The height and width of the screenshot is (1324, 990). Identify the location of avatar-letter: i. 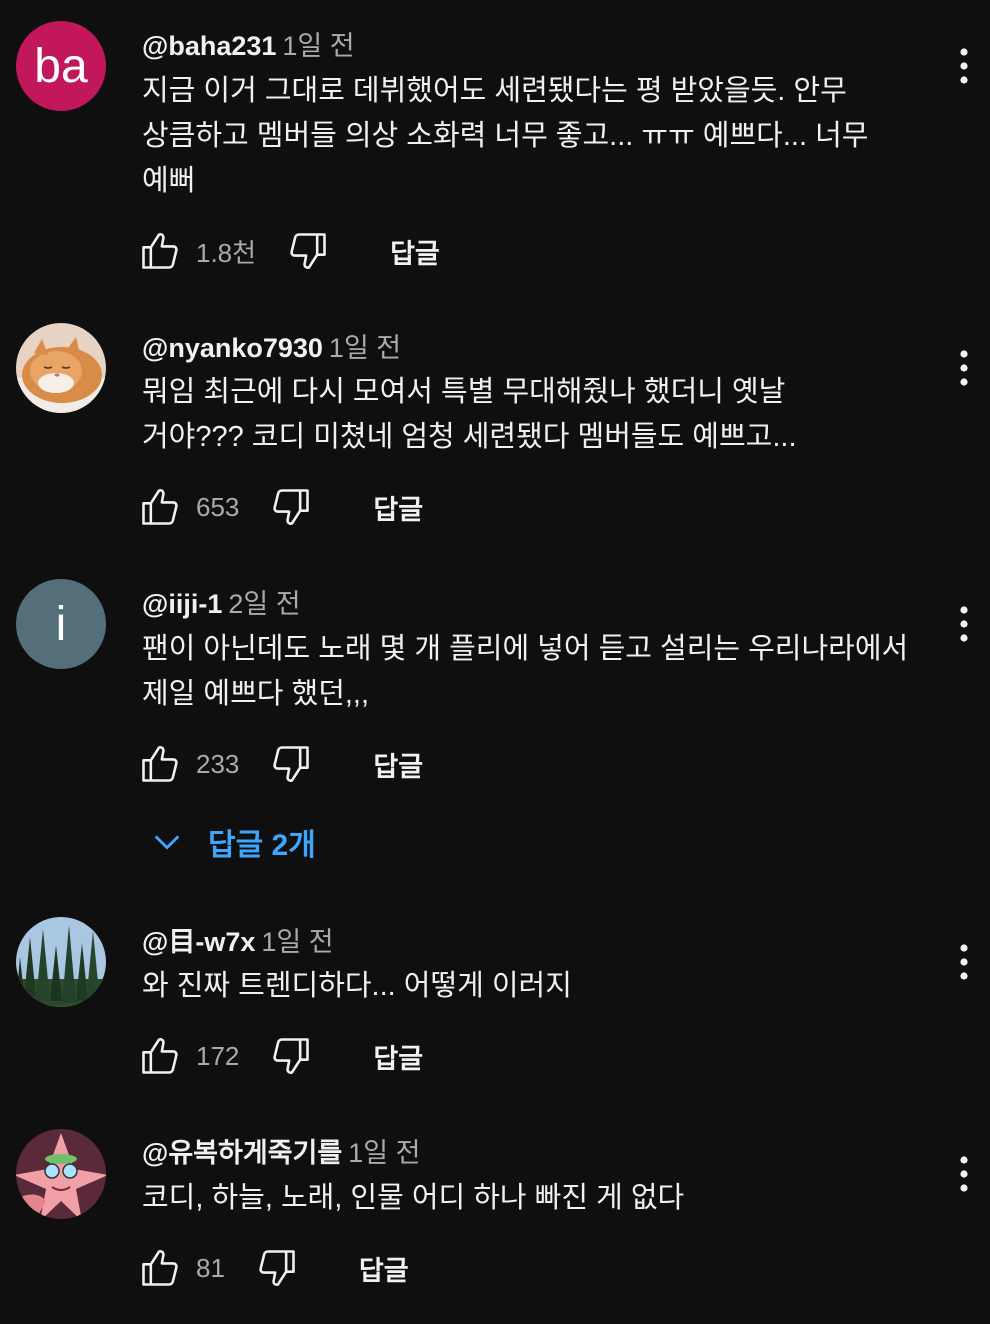
(61, 624).